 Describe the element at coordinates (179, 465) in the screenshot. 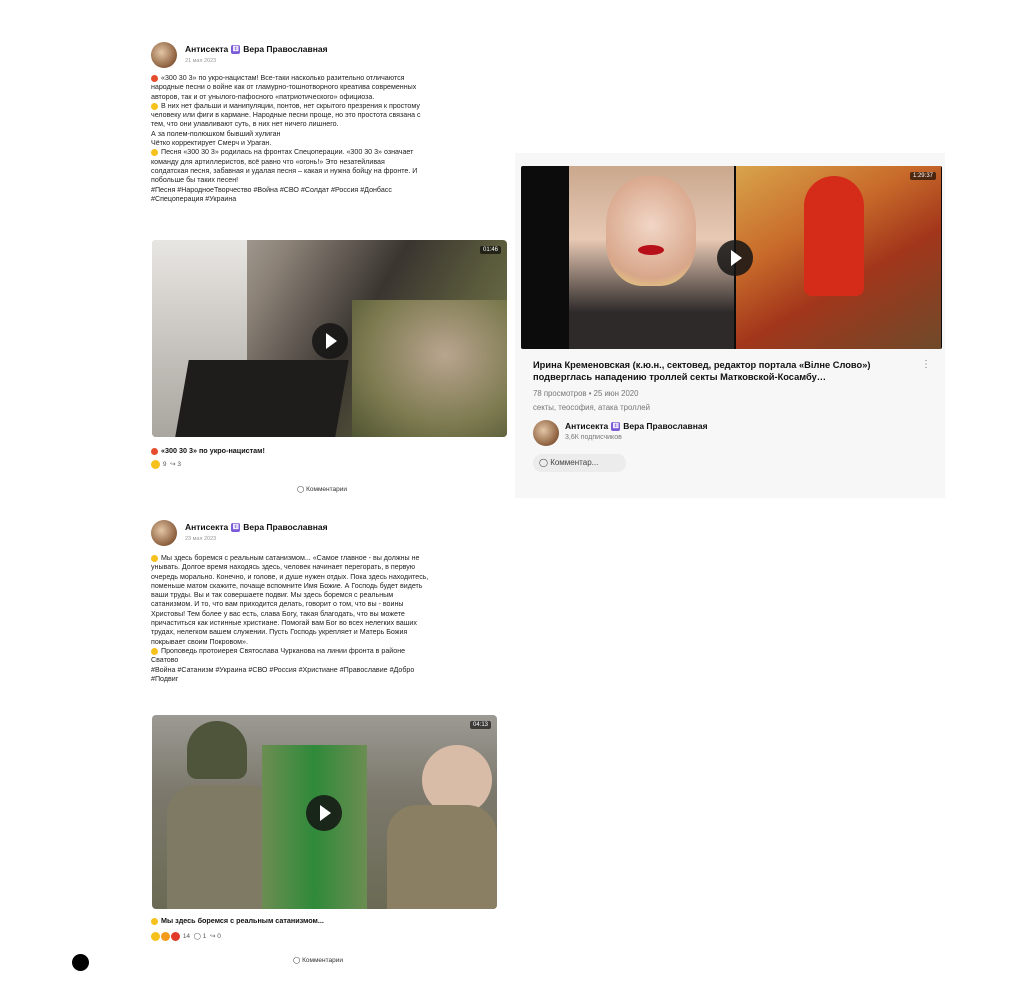

I see `share-count: 3` at that location.